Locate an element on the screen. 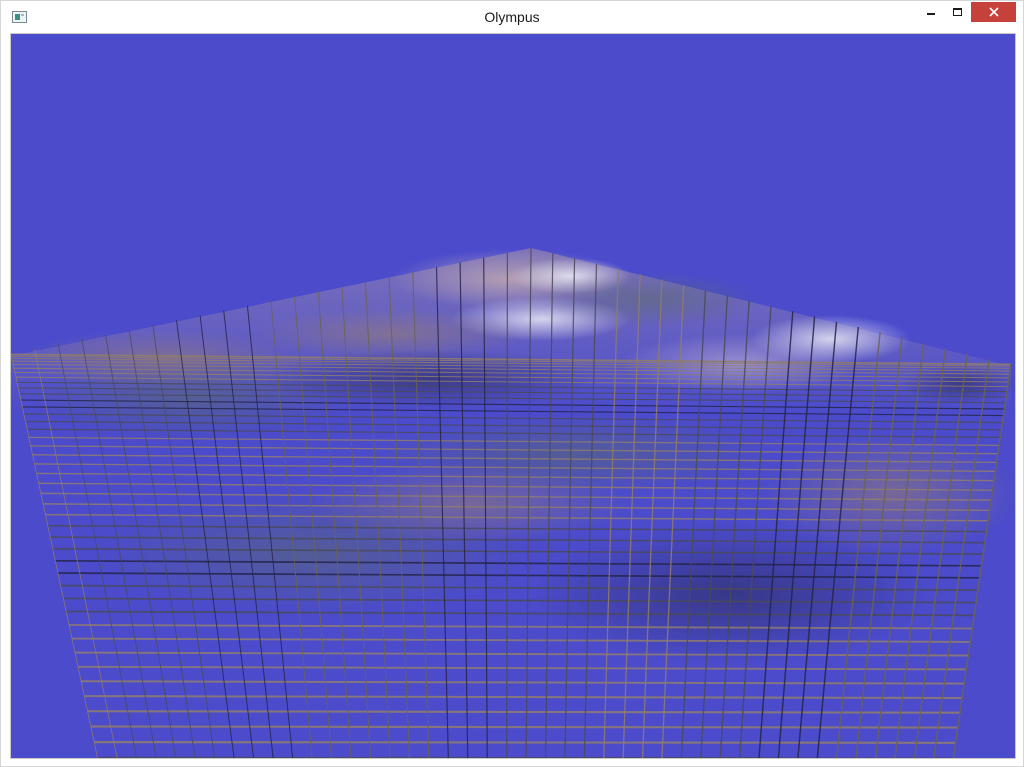  title-bar: Olympus is located at coordinates (512, 17).